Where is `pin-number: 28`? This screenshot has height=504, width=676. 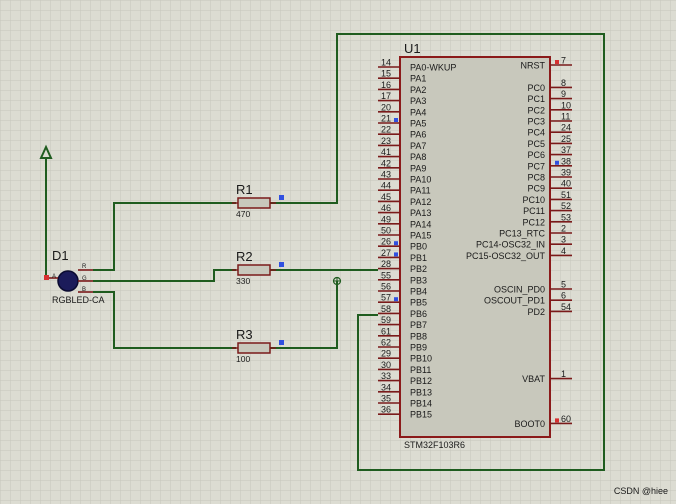
pin-number: 28 is located at coordinates (386, 264).